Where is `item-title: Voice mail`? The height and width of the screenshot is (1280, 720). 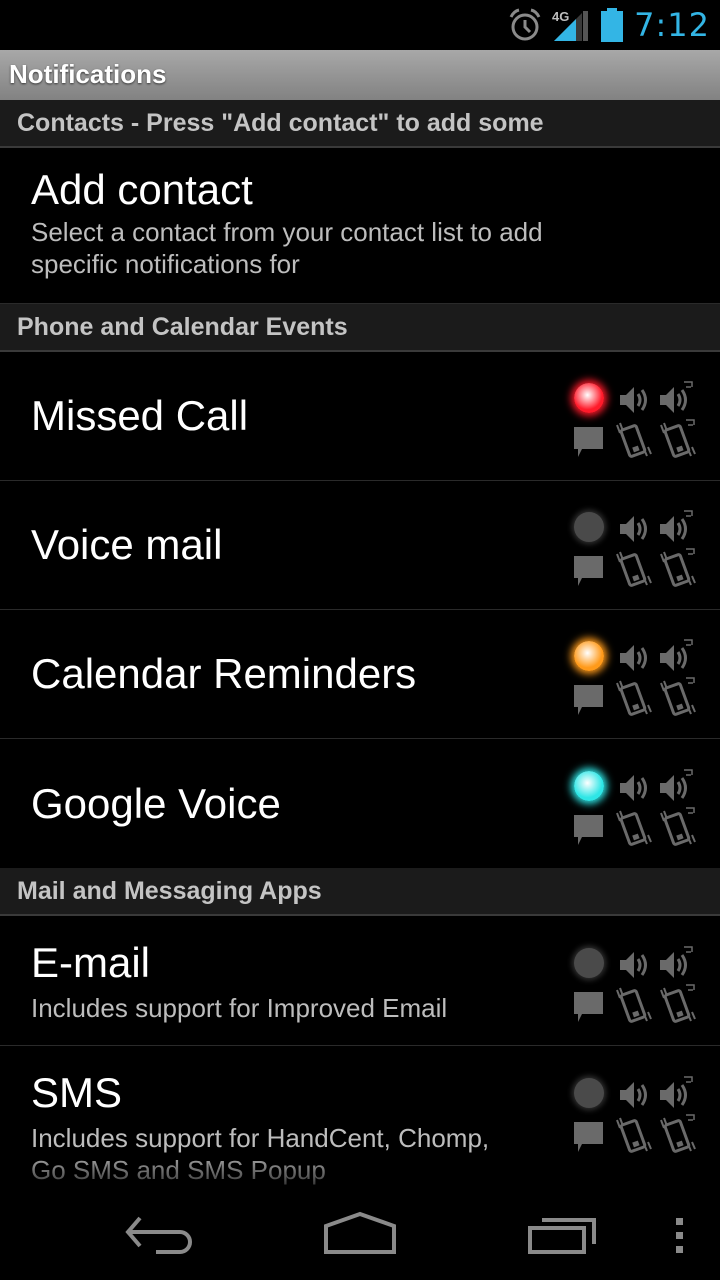 item-title: Voice mail is located at coordinates (127, 544).